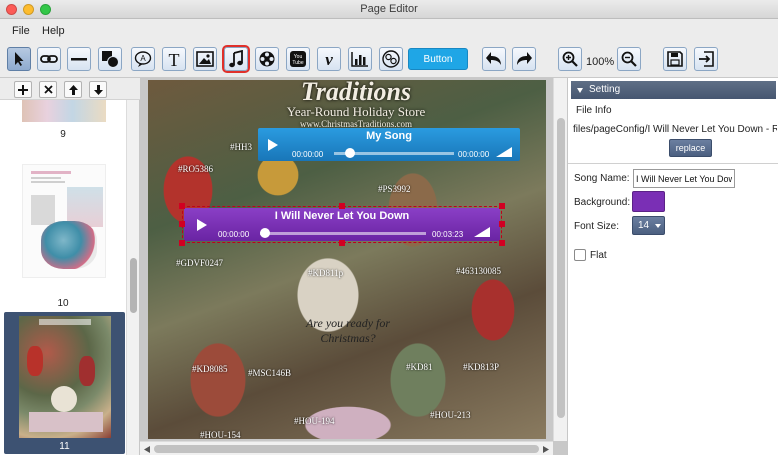 This screenshot has width=778, height=455. I want to click on line-tool-button, so click(79, 59).